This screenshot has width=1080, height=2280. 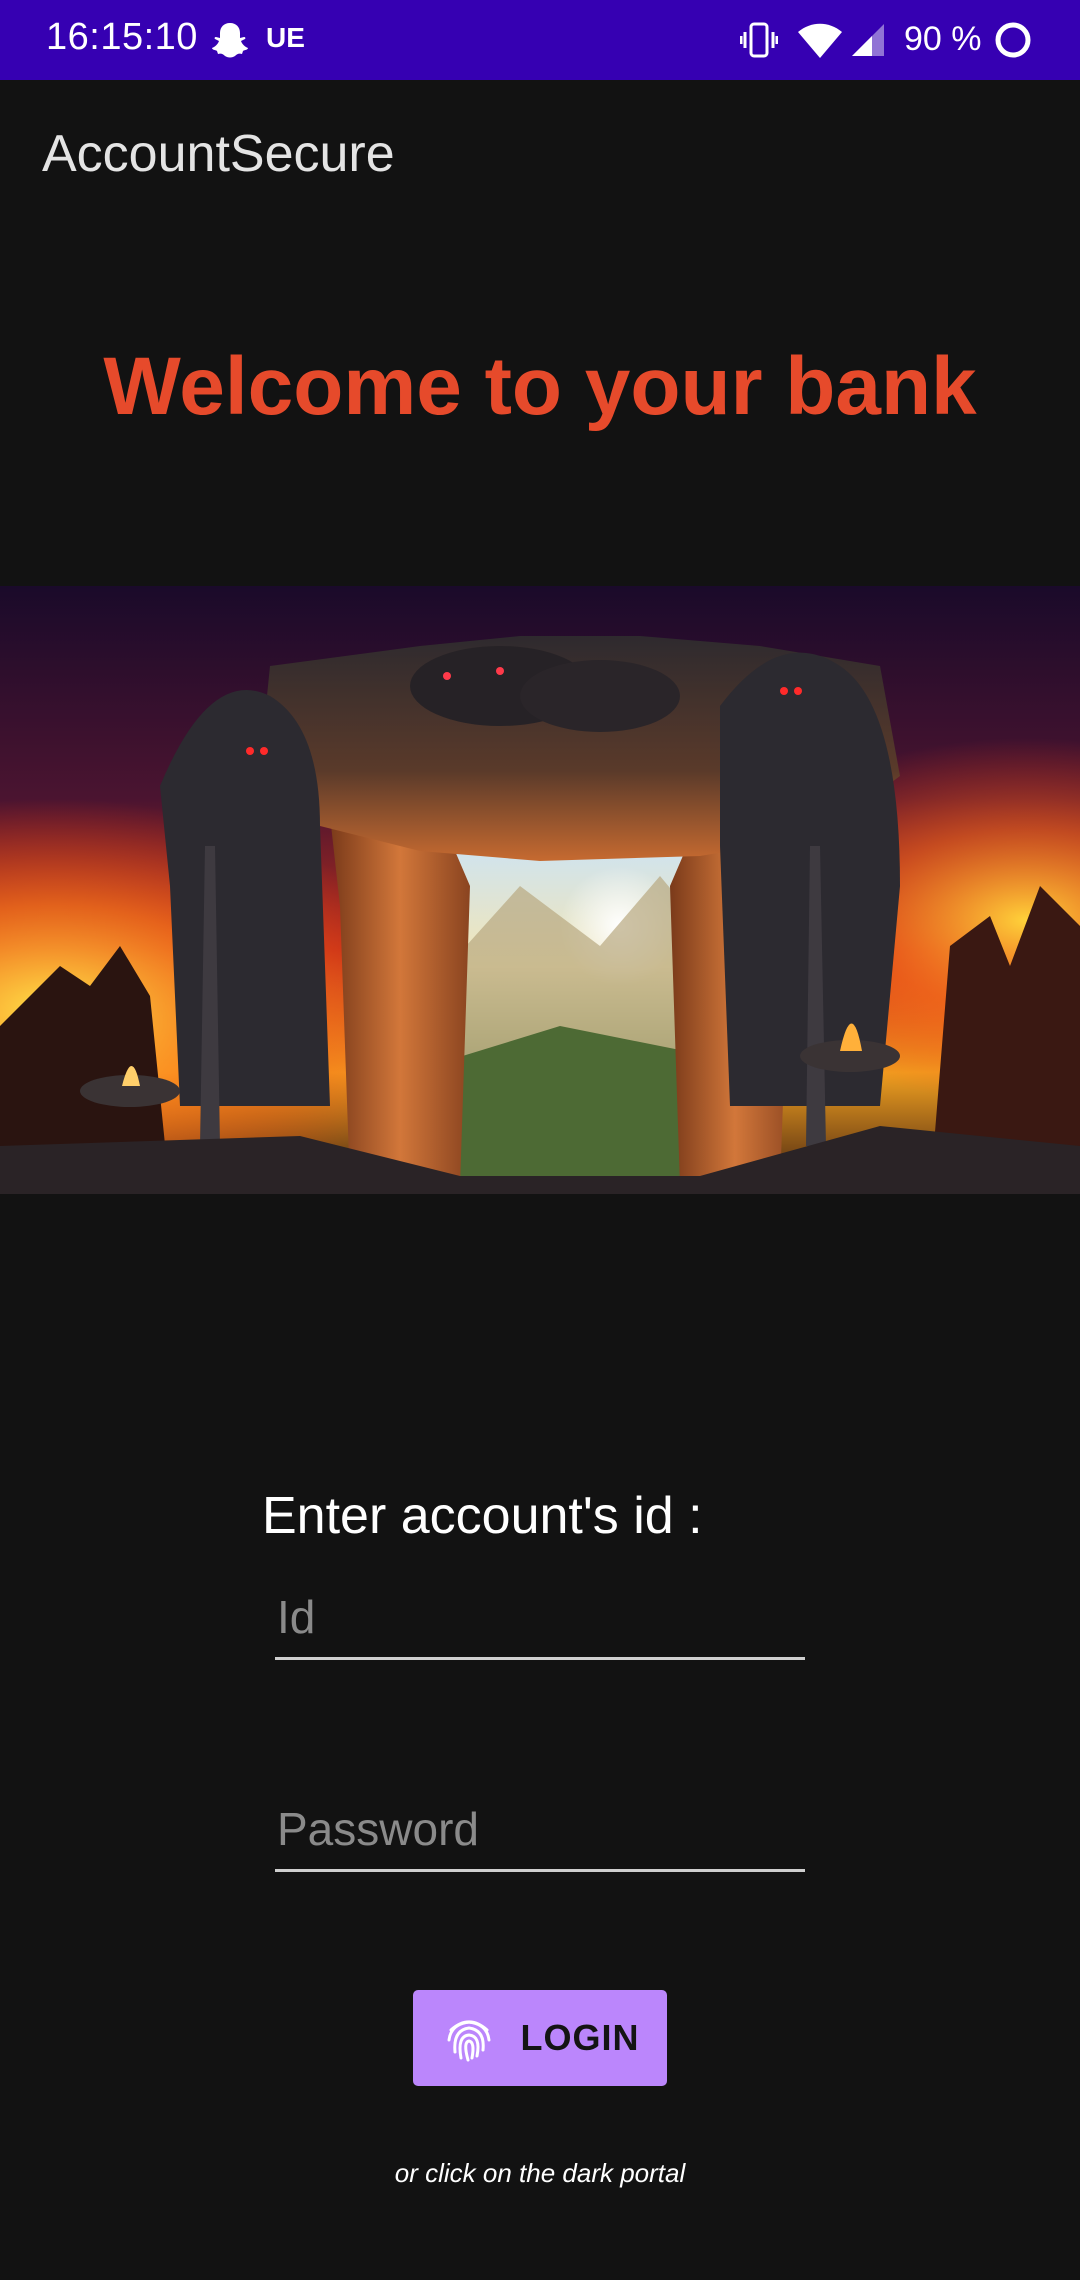 What do you see at coordinates (540, 386) in the screenshot?
I see `welcome-heading: Welcome to your bank` at bounding box center [540, 386].